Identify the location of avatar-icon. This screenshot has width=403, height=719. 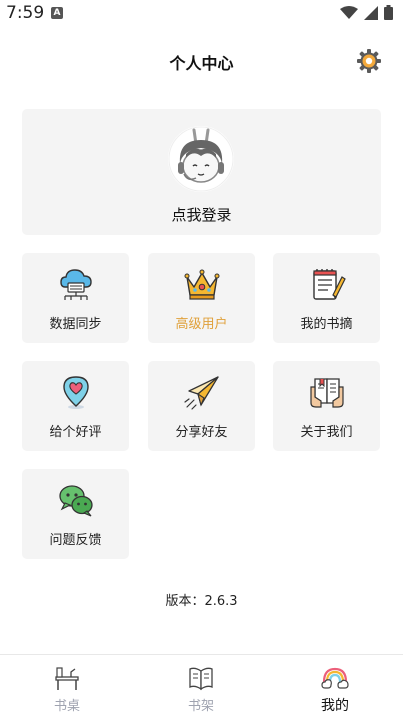
(201, 159).